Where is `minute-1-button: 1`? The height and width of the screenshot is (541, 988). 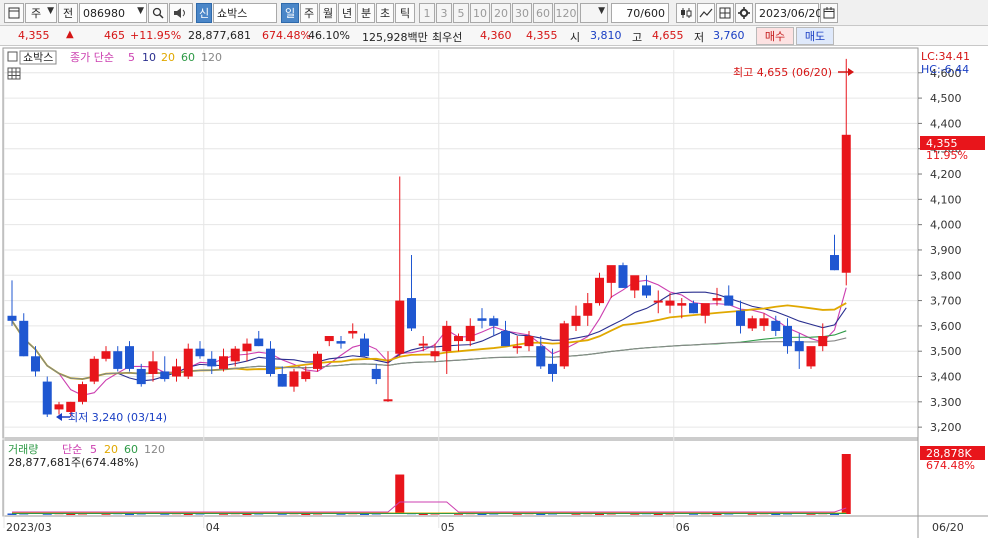 minute-1-button: 1 is located at coordinates (427, 13).